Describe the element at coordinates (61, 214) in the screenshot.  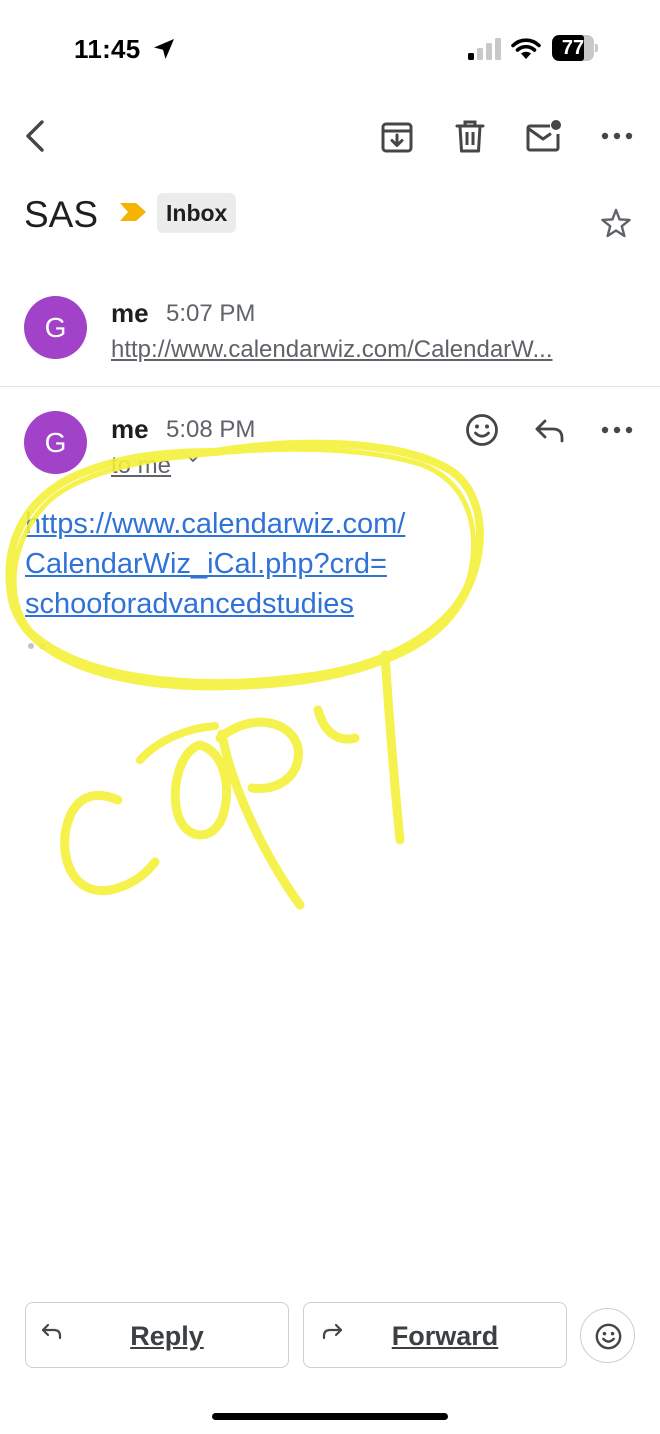
I see `thread-subject: SAS` at that location.